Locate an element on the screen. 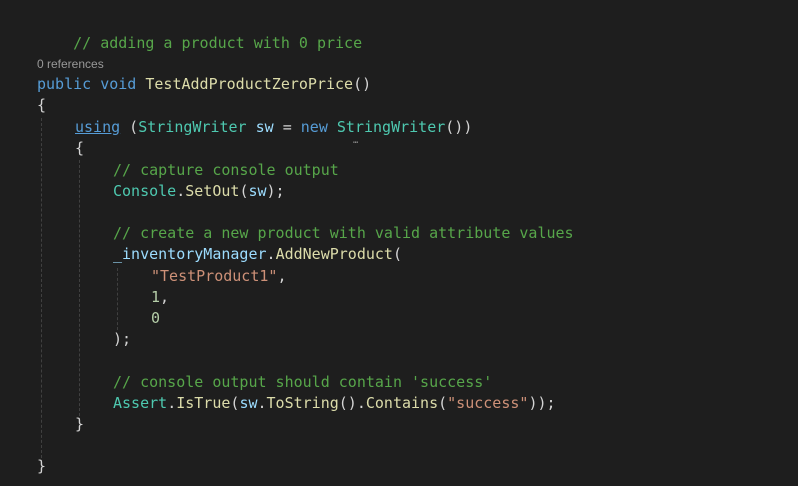 Image resolution: width=798 pixels, height=486 pixels. close-brace: } is located at coordinates (42, 466).